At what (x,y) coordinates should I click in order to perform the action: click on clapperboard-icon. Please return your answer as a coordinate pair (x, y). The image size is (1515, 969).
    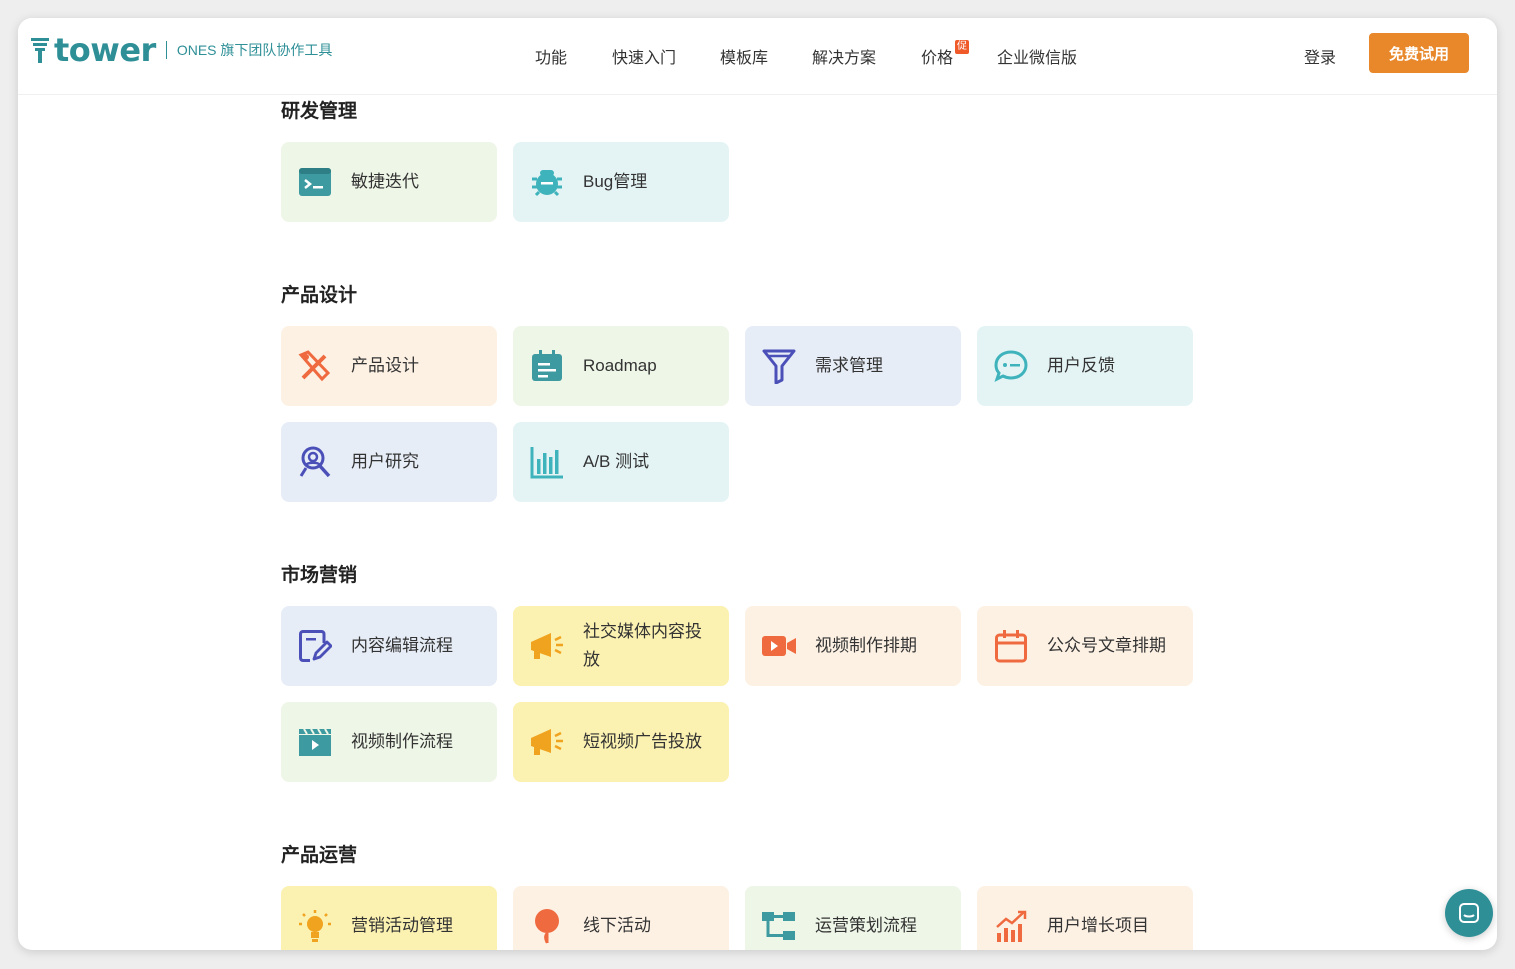
    Looking at the image, I should click on (315, 742).